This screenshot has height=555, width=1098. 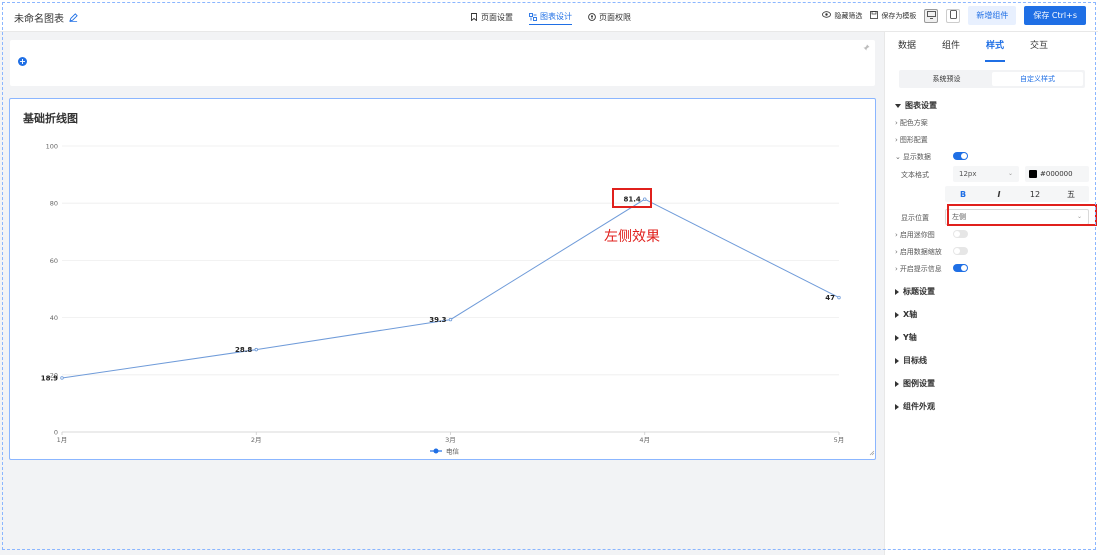 What do you see at coordinates (644, 440) in the screenshot?
I see `x-tick-label: 4月` at bounding box center [644, 440].